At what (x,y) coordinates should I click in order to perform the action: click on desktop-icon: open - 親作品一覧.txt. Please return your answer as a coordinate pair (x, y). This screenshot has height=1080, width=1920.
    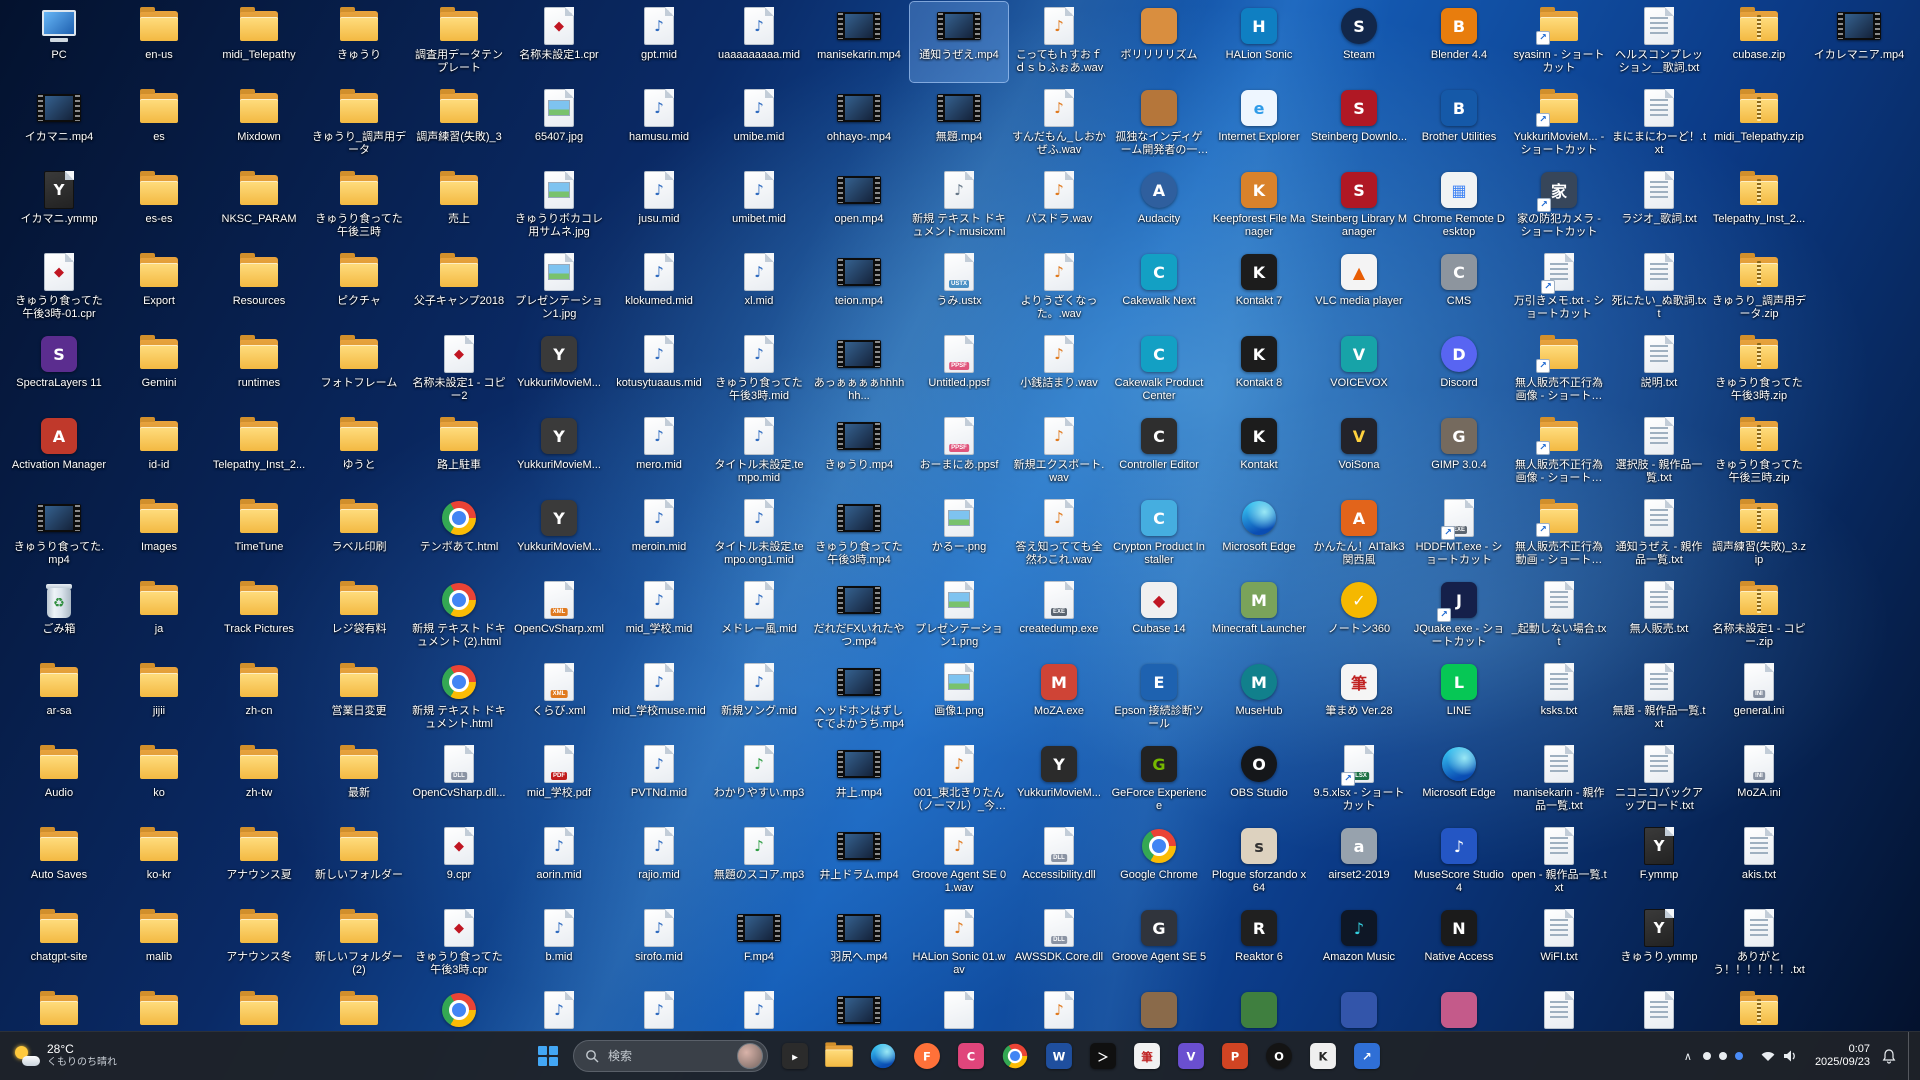
    Looking at the image, I should click on (1559, 862).